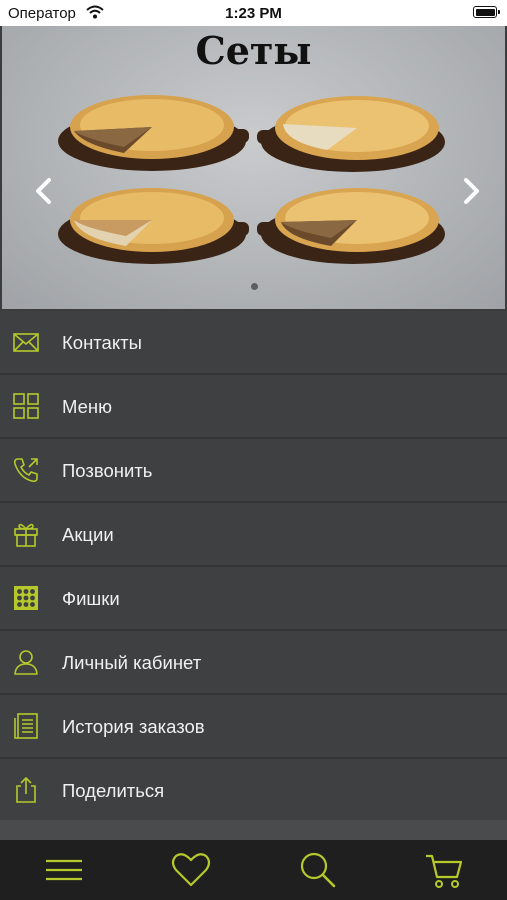  What do you see at coordinates (45, 191) in the screenshot?
I see `chevron-left-icon` at bounding box center [45, 191].